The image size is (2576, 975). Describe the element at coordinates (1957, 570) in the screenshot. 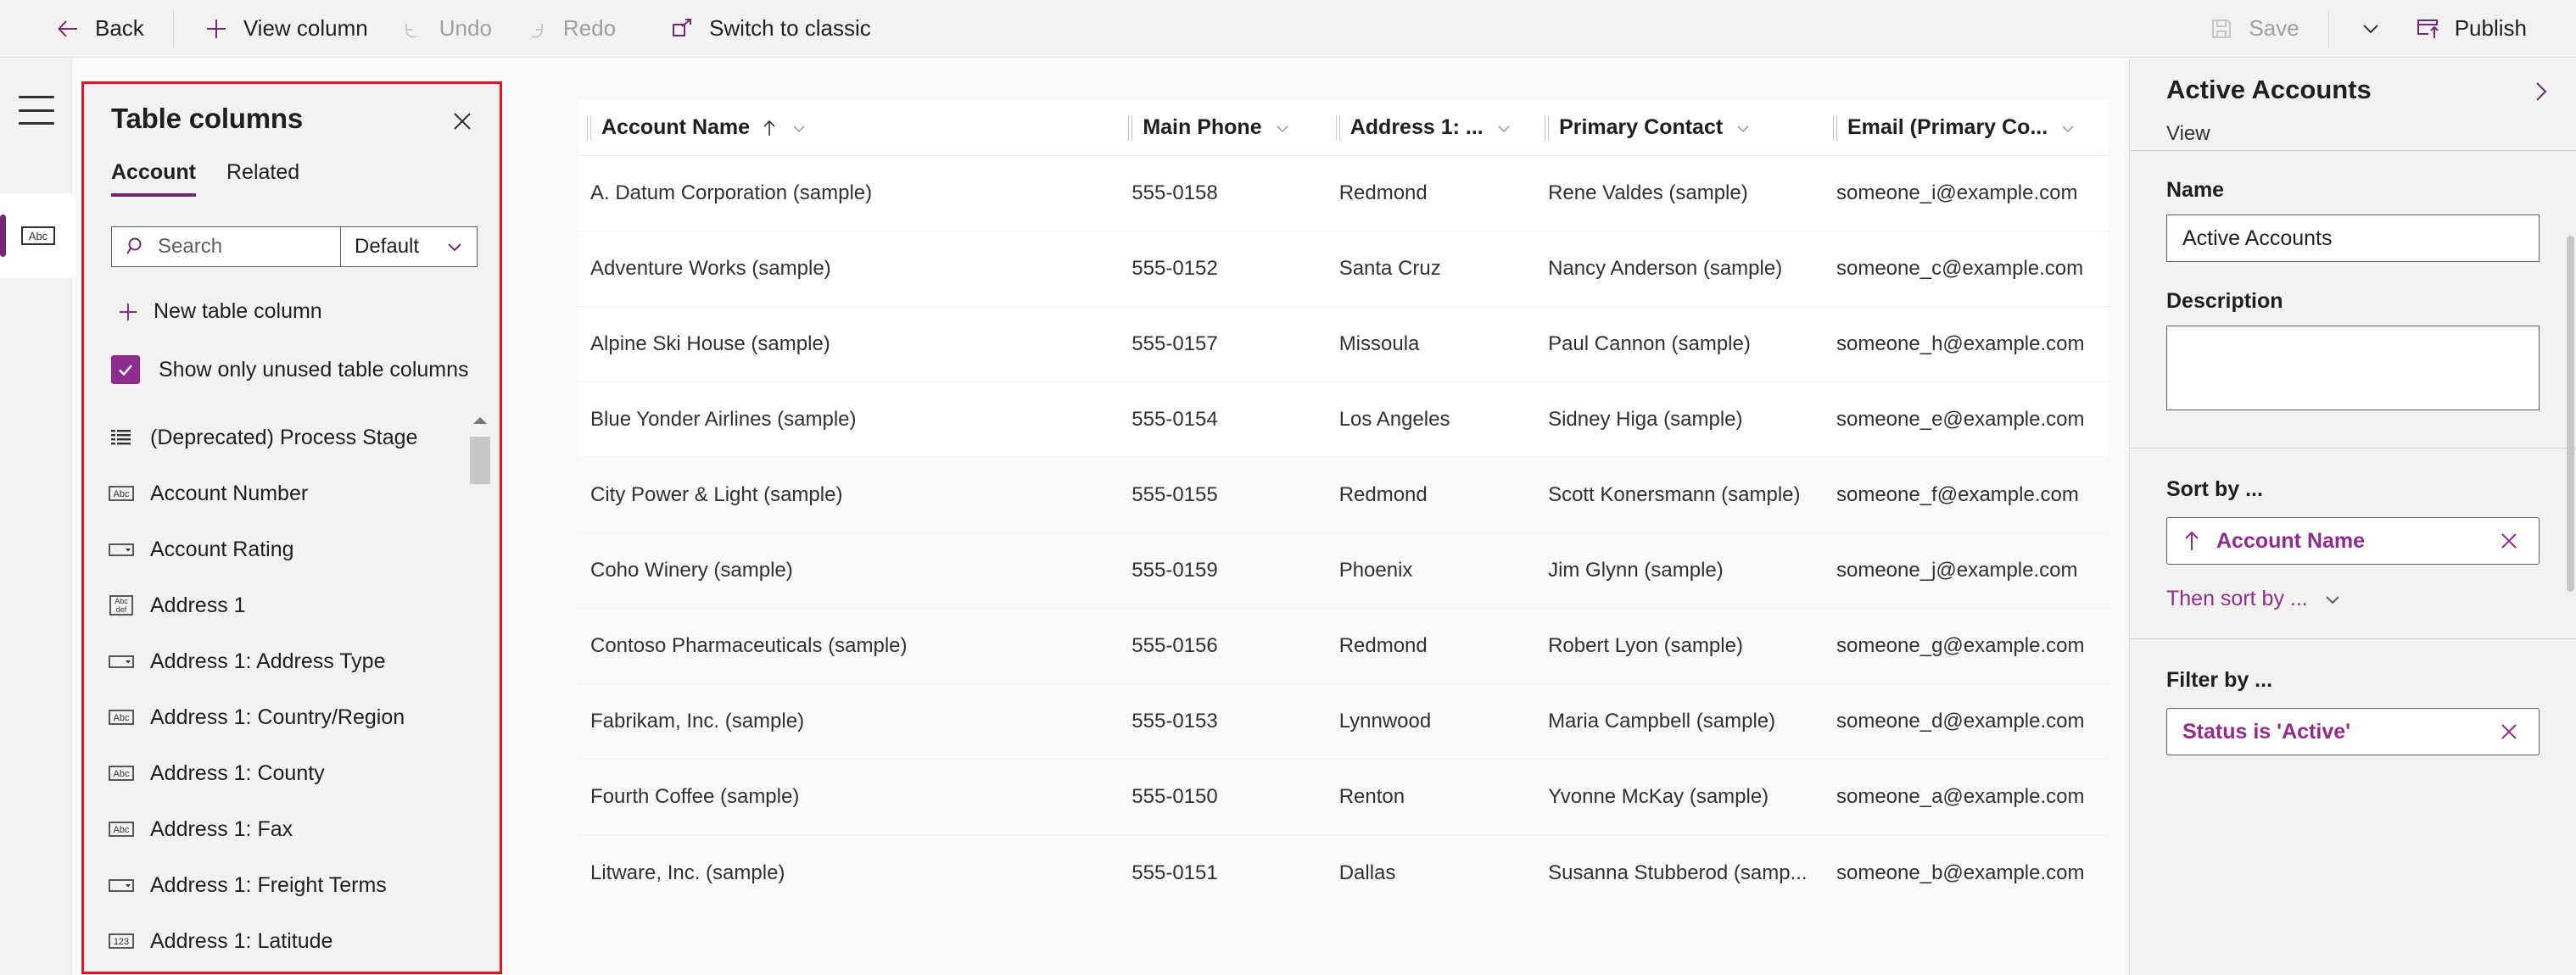

I see `cell-email: someone_j@example.com` at that location.